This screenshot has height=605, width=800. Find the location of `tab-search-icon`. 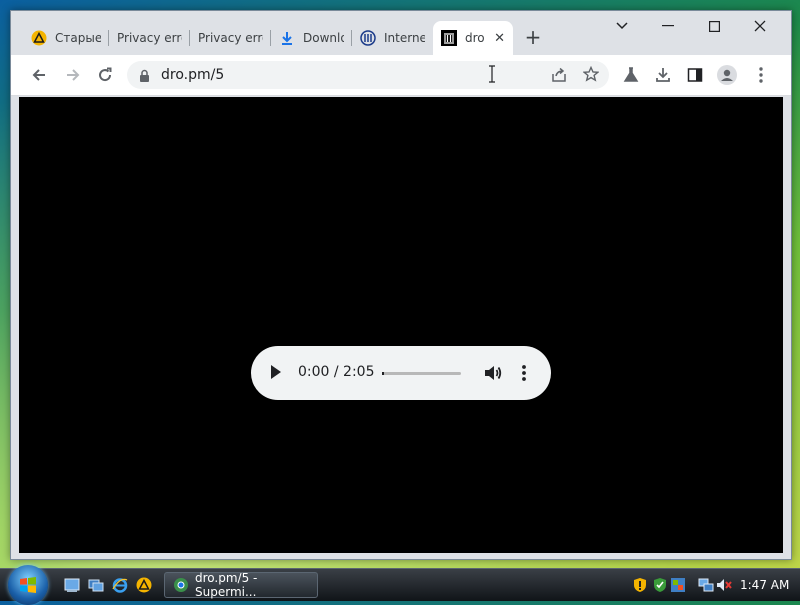

tab-search-icon is located at coordinates (622, 26).